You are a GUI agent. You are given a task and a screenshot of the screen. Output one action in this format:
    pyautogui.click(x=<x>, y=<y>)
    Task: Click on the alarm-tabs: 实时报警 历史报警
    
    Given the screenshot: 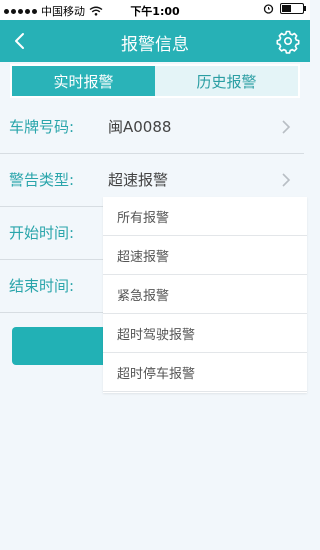 What is the action you would take?
    pyautogui.click(x=155, y=81)
    